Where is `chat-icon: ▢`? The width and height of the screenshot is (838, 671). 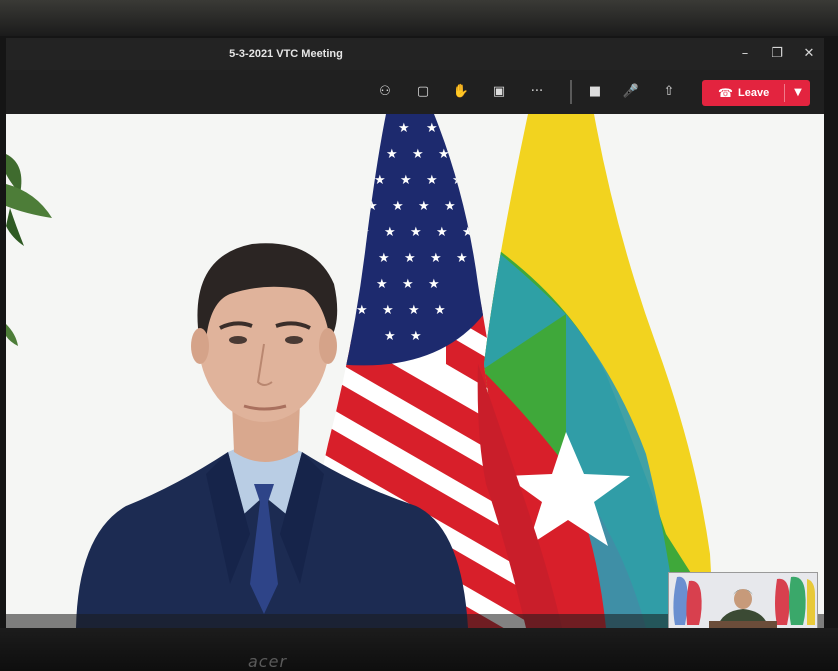
chat-icon: ▢ is located at coordinates (423, 92).